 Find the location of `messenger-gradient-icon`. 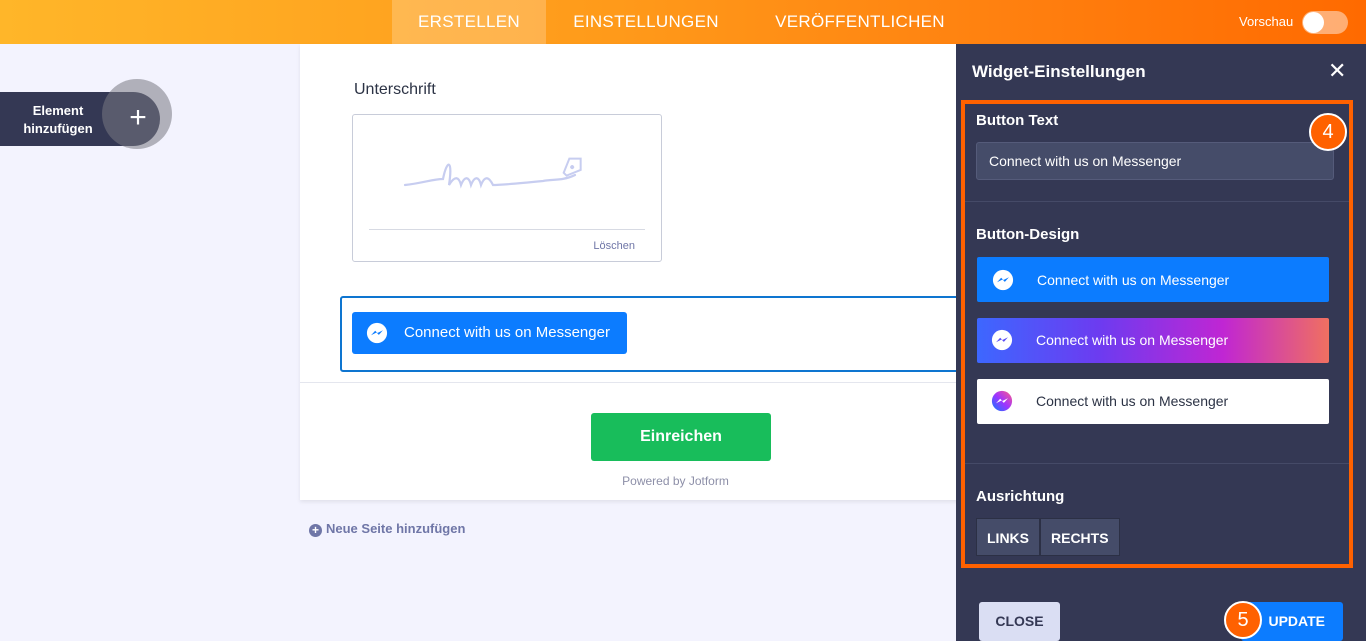

messenger-gradient-icon is located at coordinates (1002, 401).